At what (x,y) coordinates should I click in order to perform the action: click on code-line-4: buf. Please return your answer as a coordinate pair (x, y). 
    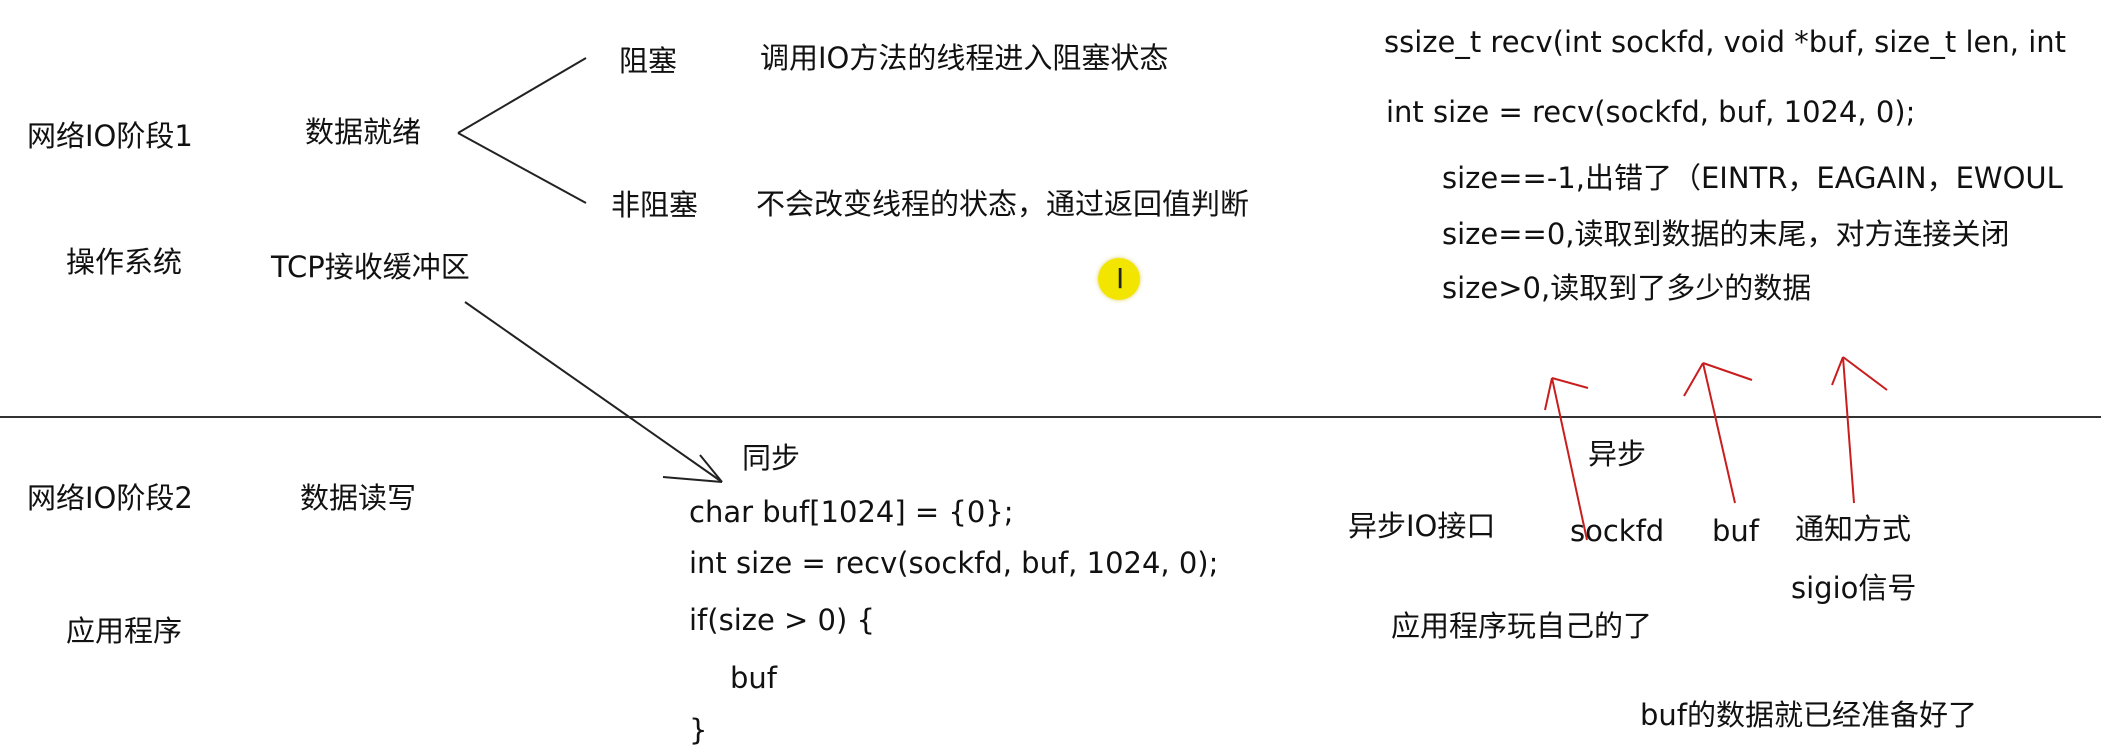
    Looking at the image, I should click on (753, 678).